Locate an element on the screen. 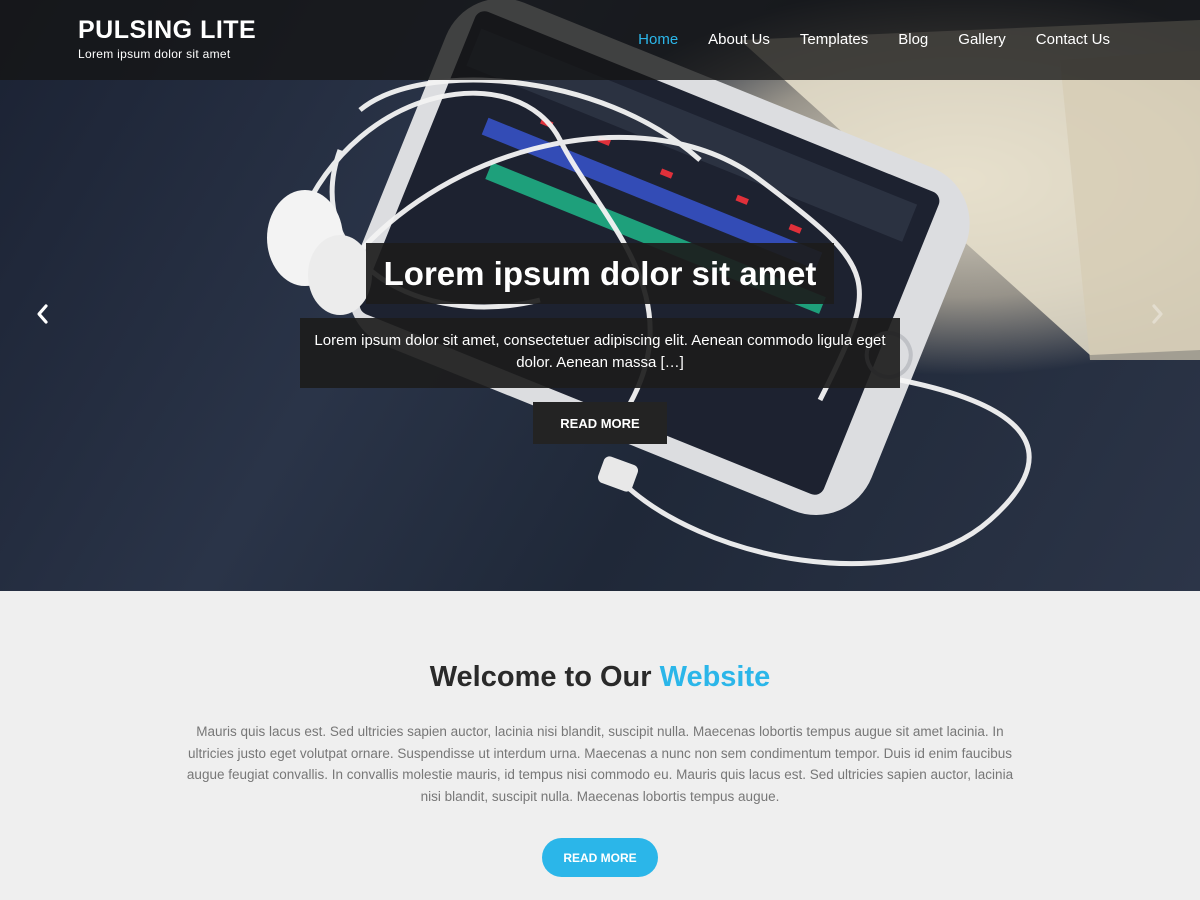 The width and height of the screenshot is (1200, 900). chevron-left-icon is located at coordinates (42, 314).